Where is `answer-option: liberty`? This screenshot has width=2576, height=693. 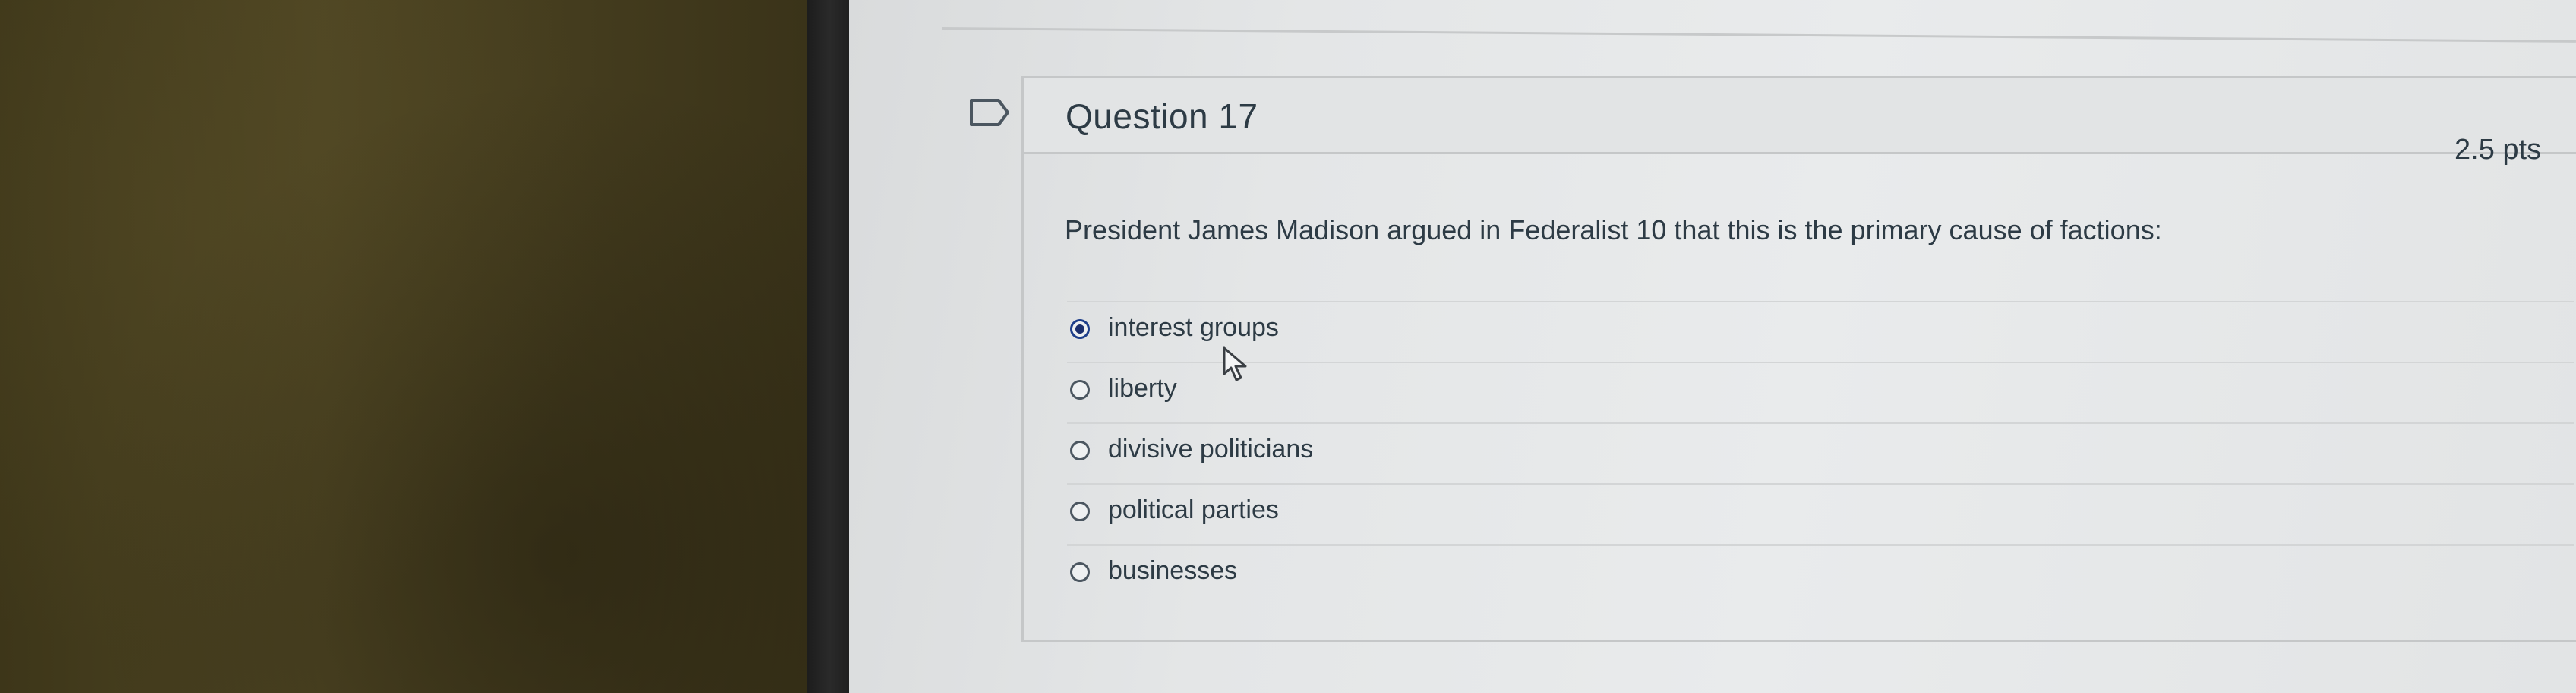
answer-option: liberty is located at coordinates (1820, 389).